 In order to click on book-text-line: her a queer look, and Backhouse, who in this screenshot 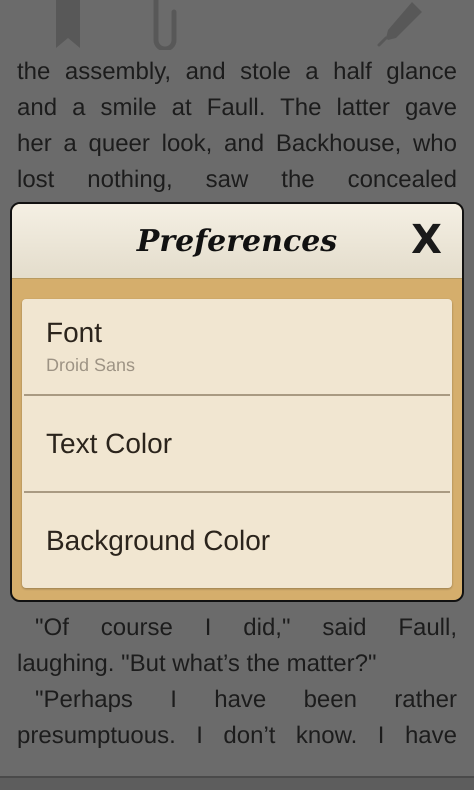, I will do `click(237, 144)`.